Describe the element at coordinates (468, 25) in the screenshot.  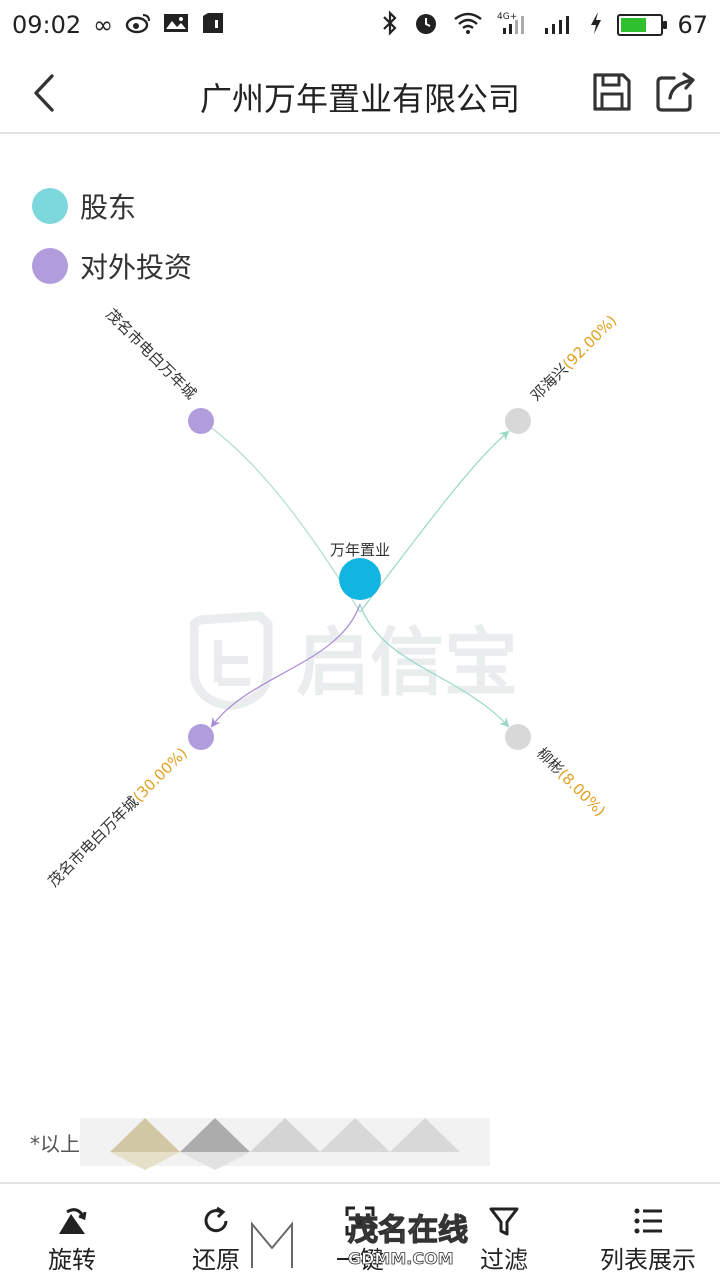
I see `wifi-icon` at that location.